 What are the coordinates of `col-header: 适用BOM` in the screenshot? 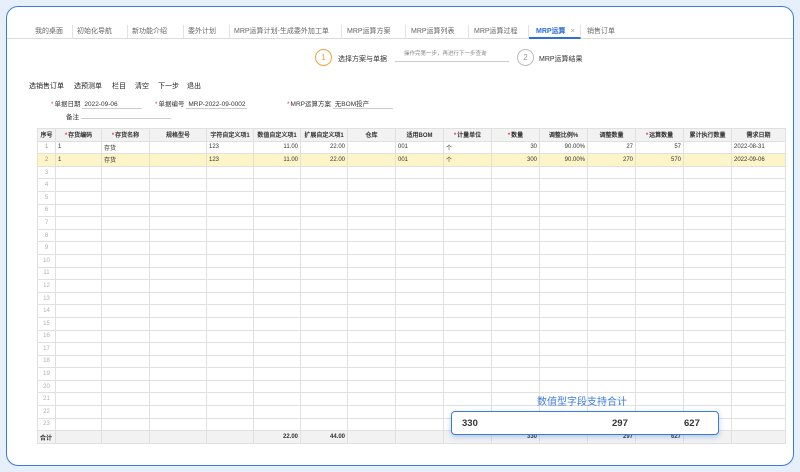 It's located at (419, 135).